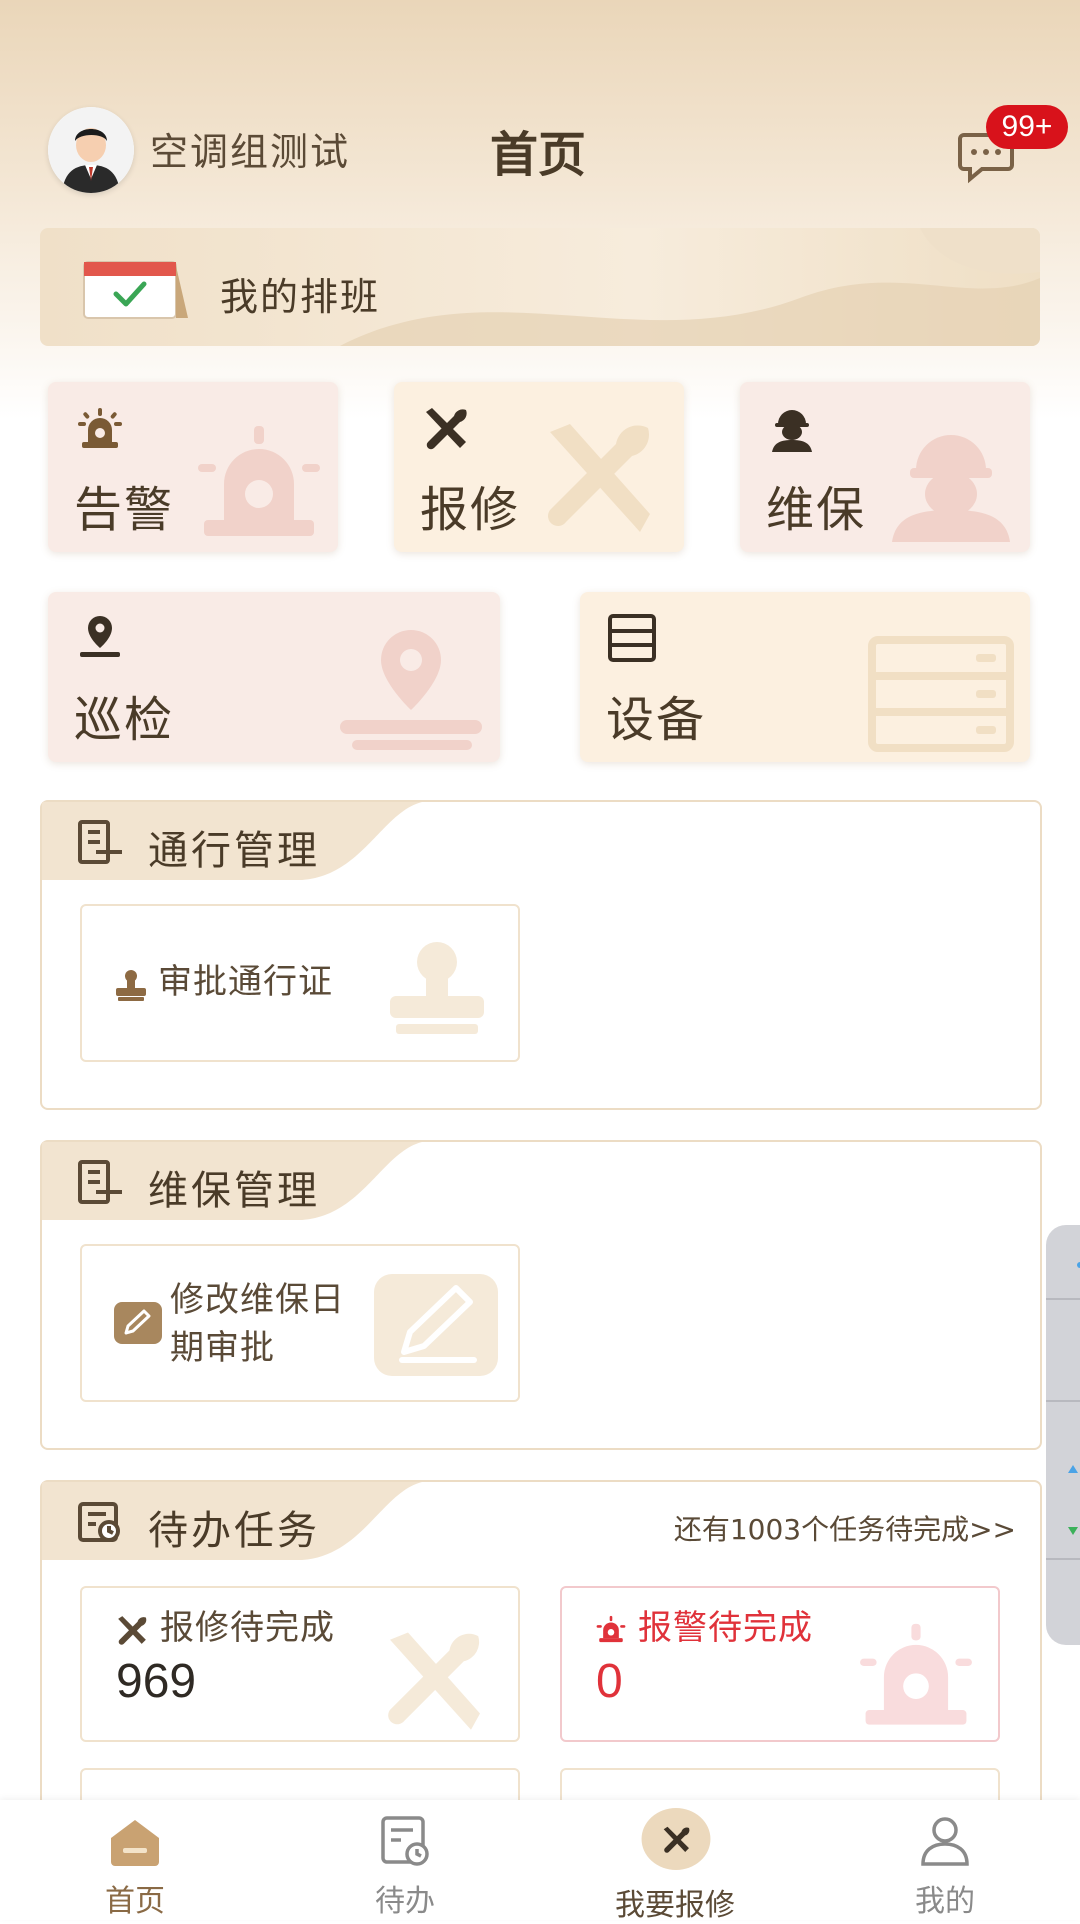 This screenshot has height=1924, width=1080. I want to click on home-icon, so click(135, 1843).